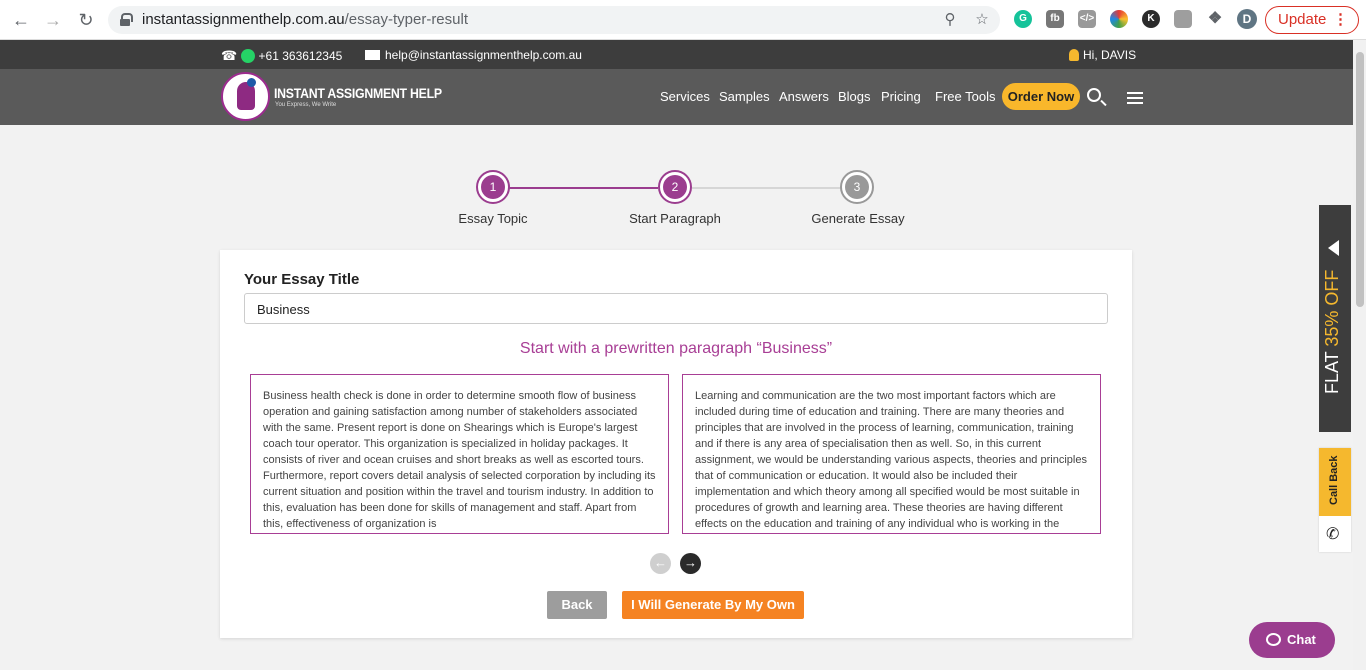 The image size is (1366, 670). I want to click on image-extension-icon, so click(1183, 19).